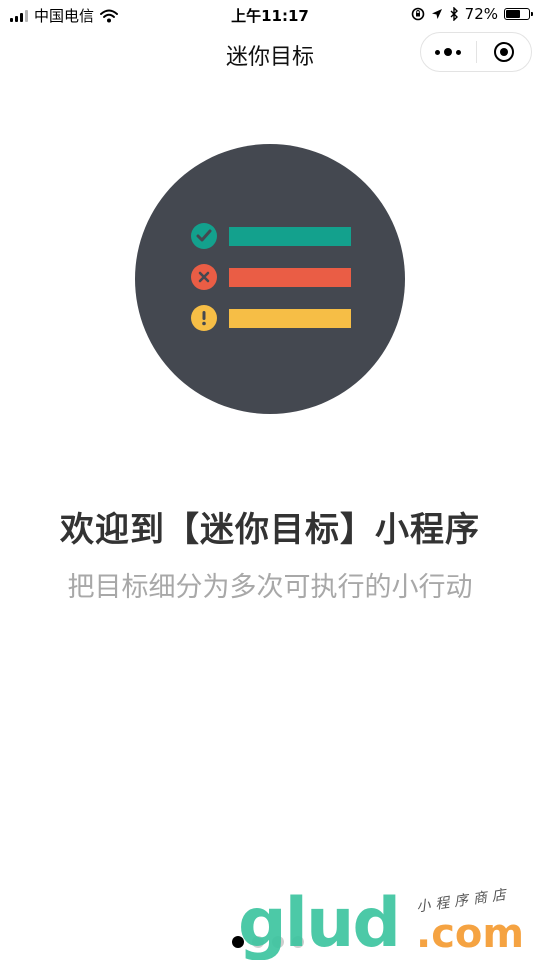  What do you see at coordinates (290, 318) in the screenshot?
I see `list-bar-warning` at bounding box center [290, 318].